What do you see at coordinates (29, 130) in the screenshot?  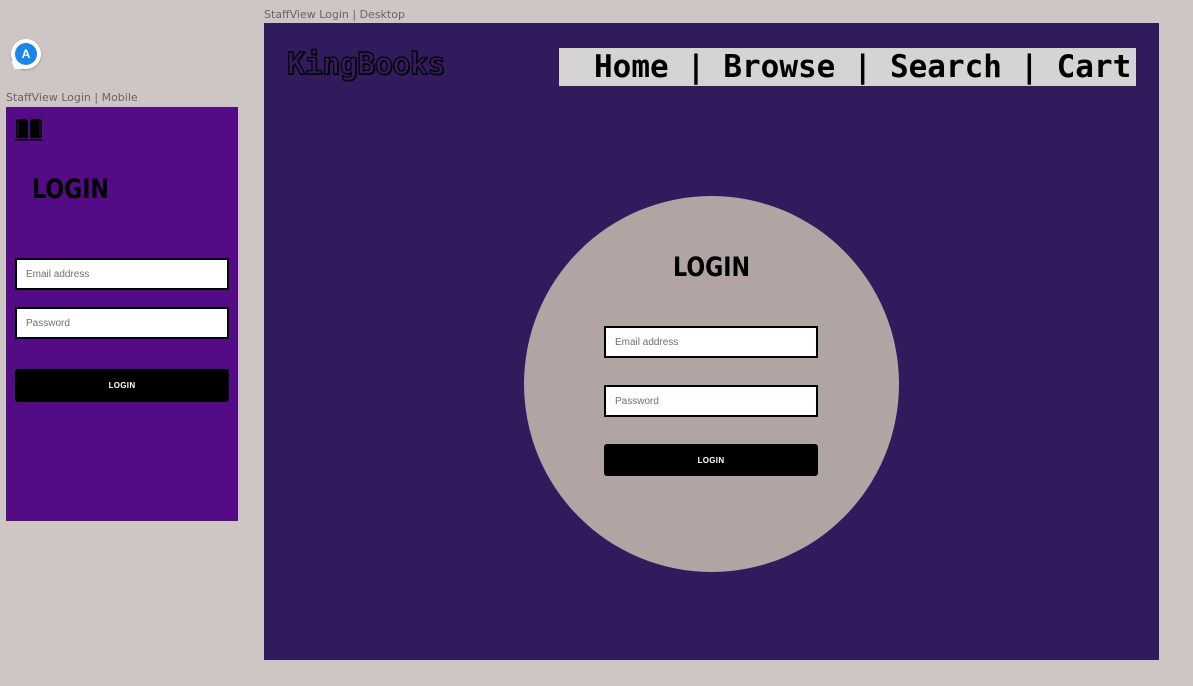 I see `book-icon` at bounding box center [29, 130].